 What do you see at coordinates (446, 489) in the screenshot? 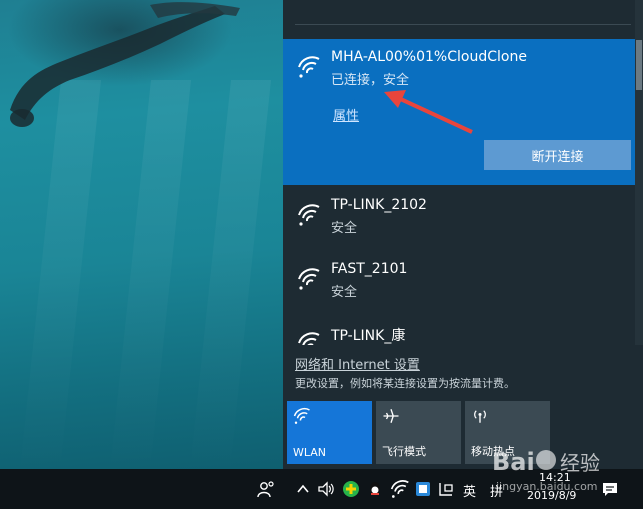
I see `keyboard-mode-icon` at bounding box center [446, 489].